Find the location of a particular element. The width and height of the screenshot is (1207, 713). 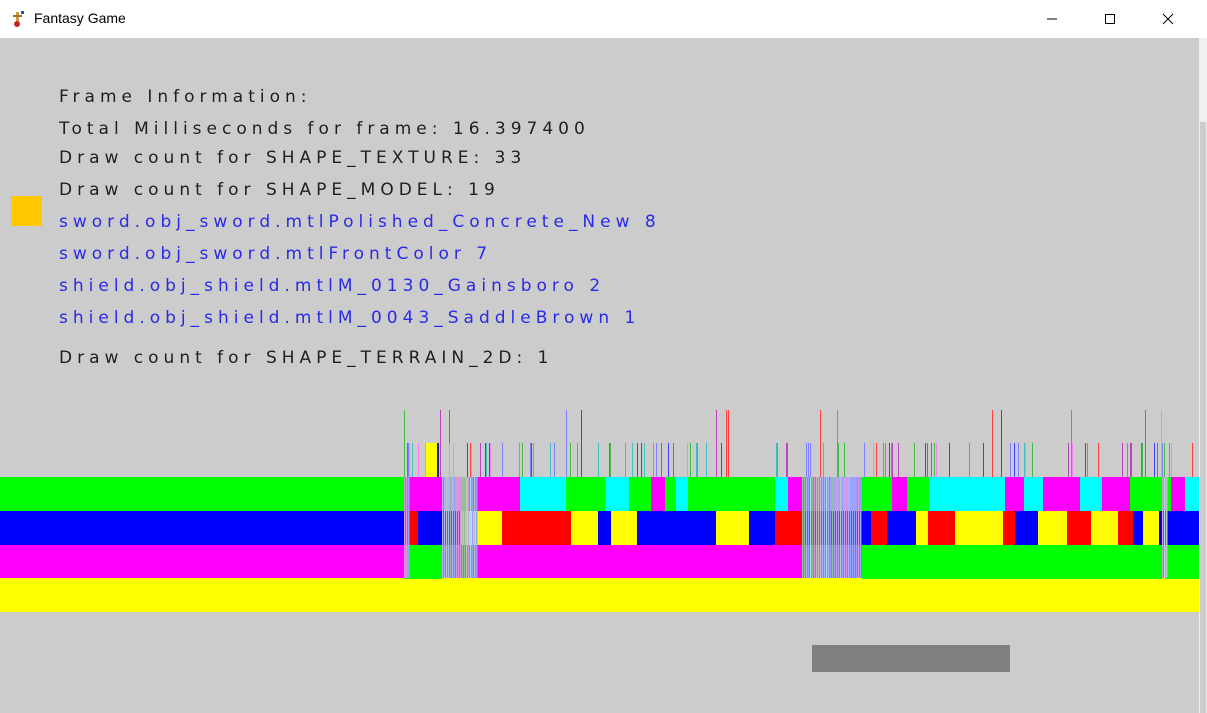

close-button is located at coordinates (1168, 19).